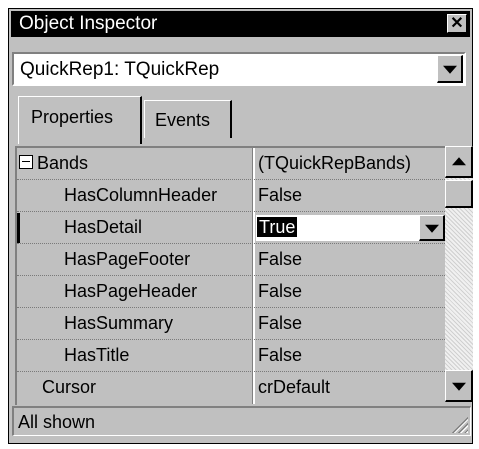 The height and width of the screenshot is (449, 479). What do you see at coordinates (119, 323) in the screenshot?
I see `property-name: HasSummary` at bounding box center [119, 323].